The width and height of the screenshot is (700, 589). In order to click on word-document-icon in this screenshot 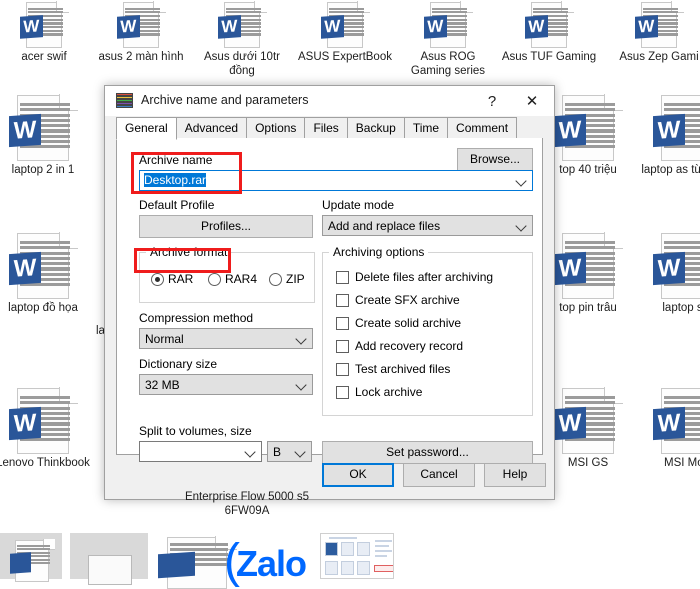, I will do `click(32, 560)`.